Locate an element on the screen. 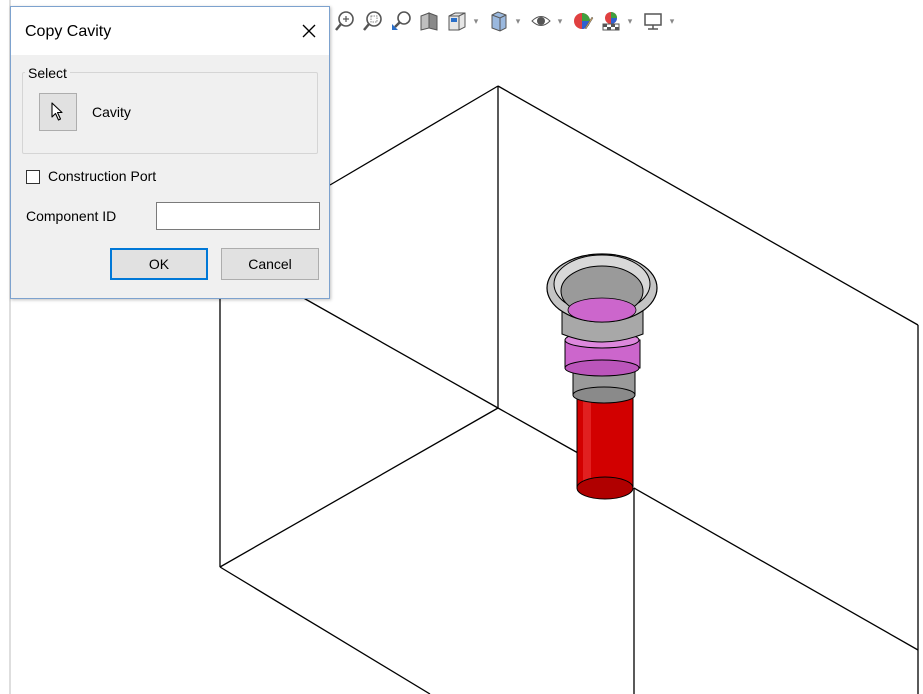 Image resolution: width=923 pixels, height=694 pixels. cursor-arrow-icon is located at coordinates (57, 111).